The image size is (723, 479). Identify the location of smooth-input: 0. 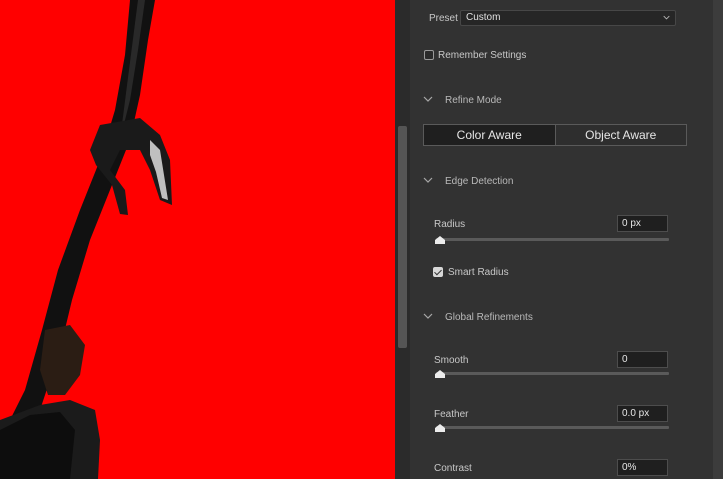
(642, 359).